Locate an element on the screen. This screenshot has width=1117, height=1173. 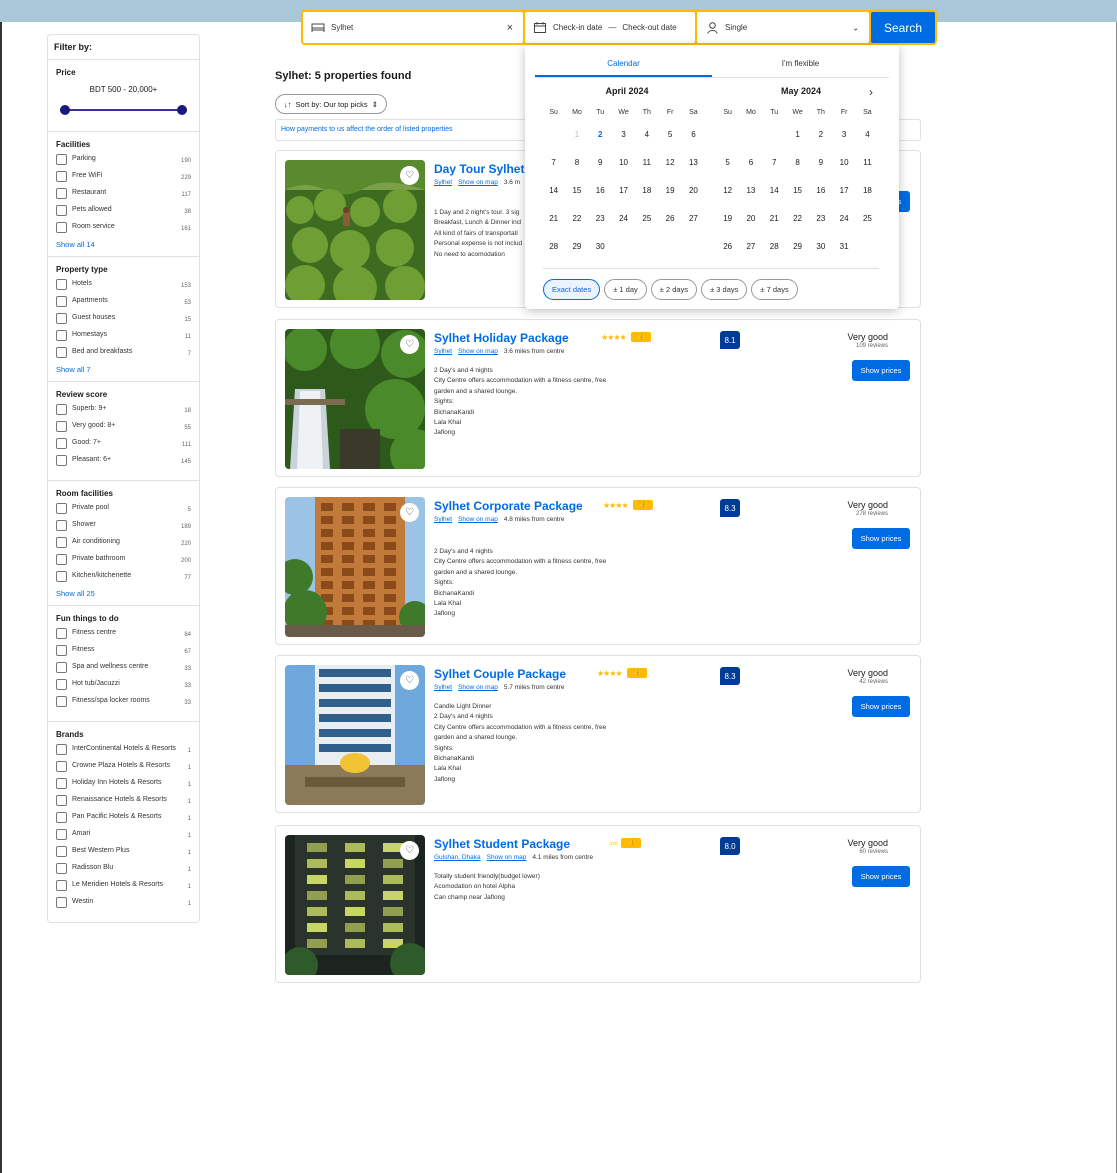
price-max-handle is located at coordinates (182, 110).